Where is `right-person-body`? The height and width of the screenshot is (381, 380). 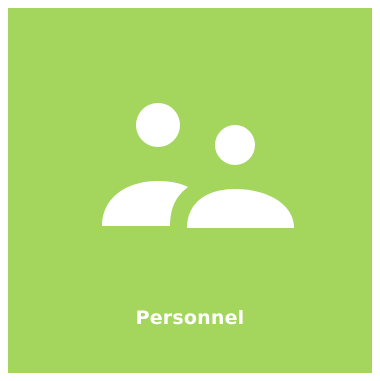 right-person-body is located at coordinates (240, 208).